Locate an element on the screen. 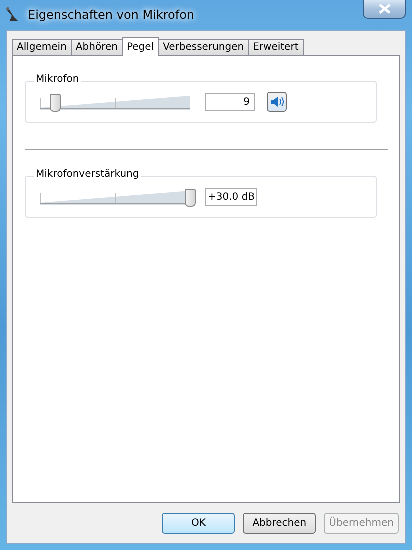 This screenshot has height=550, width=412. level-readout: +30.0 dB is located at coordinates (231, 197).